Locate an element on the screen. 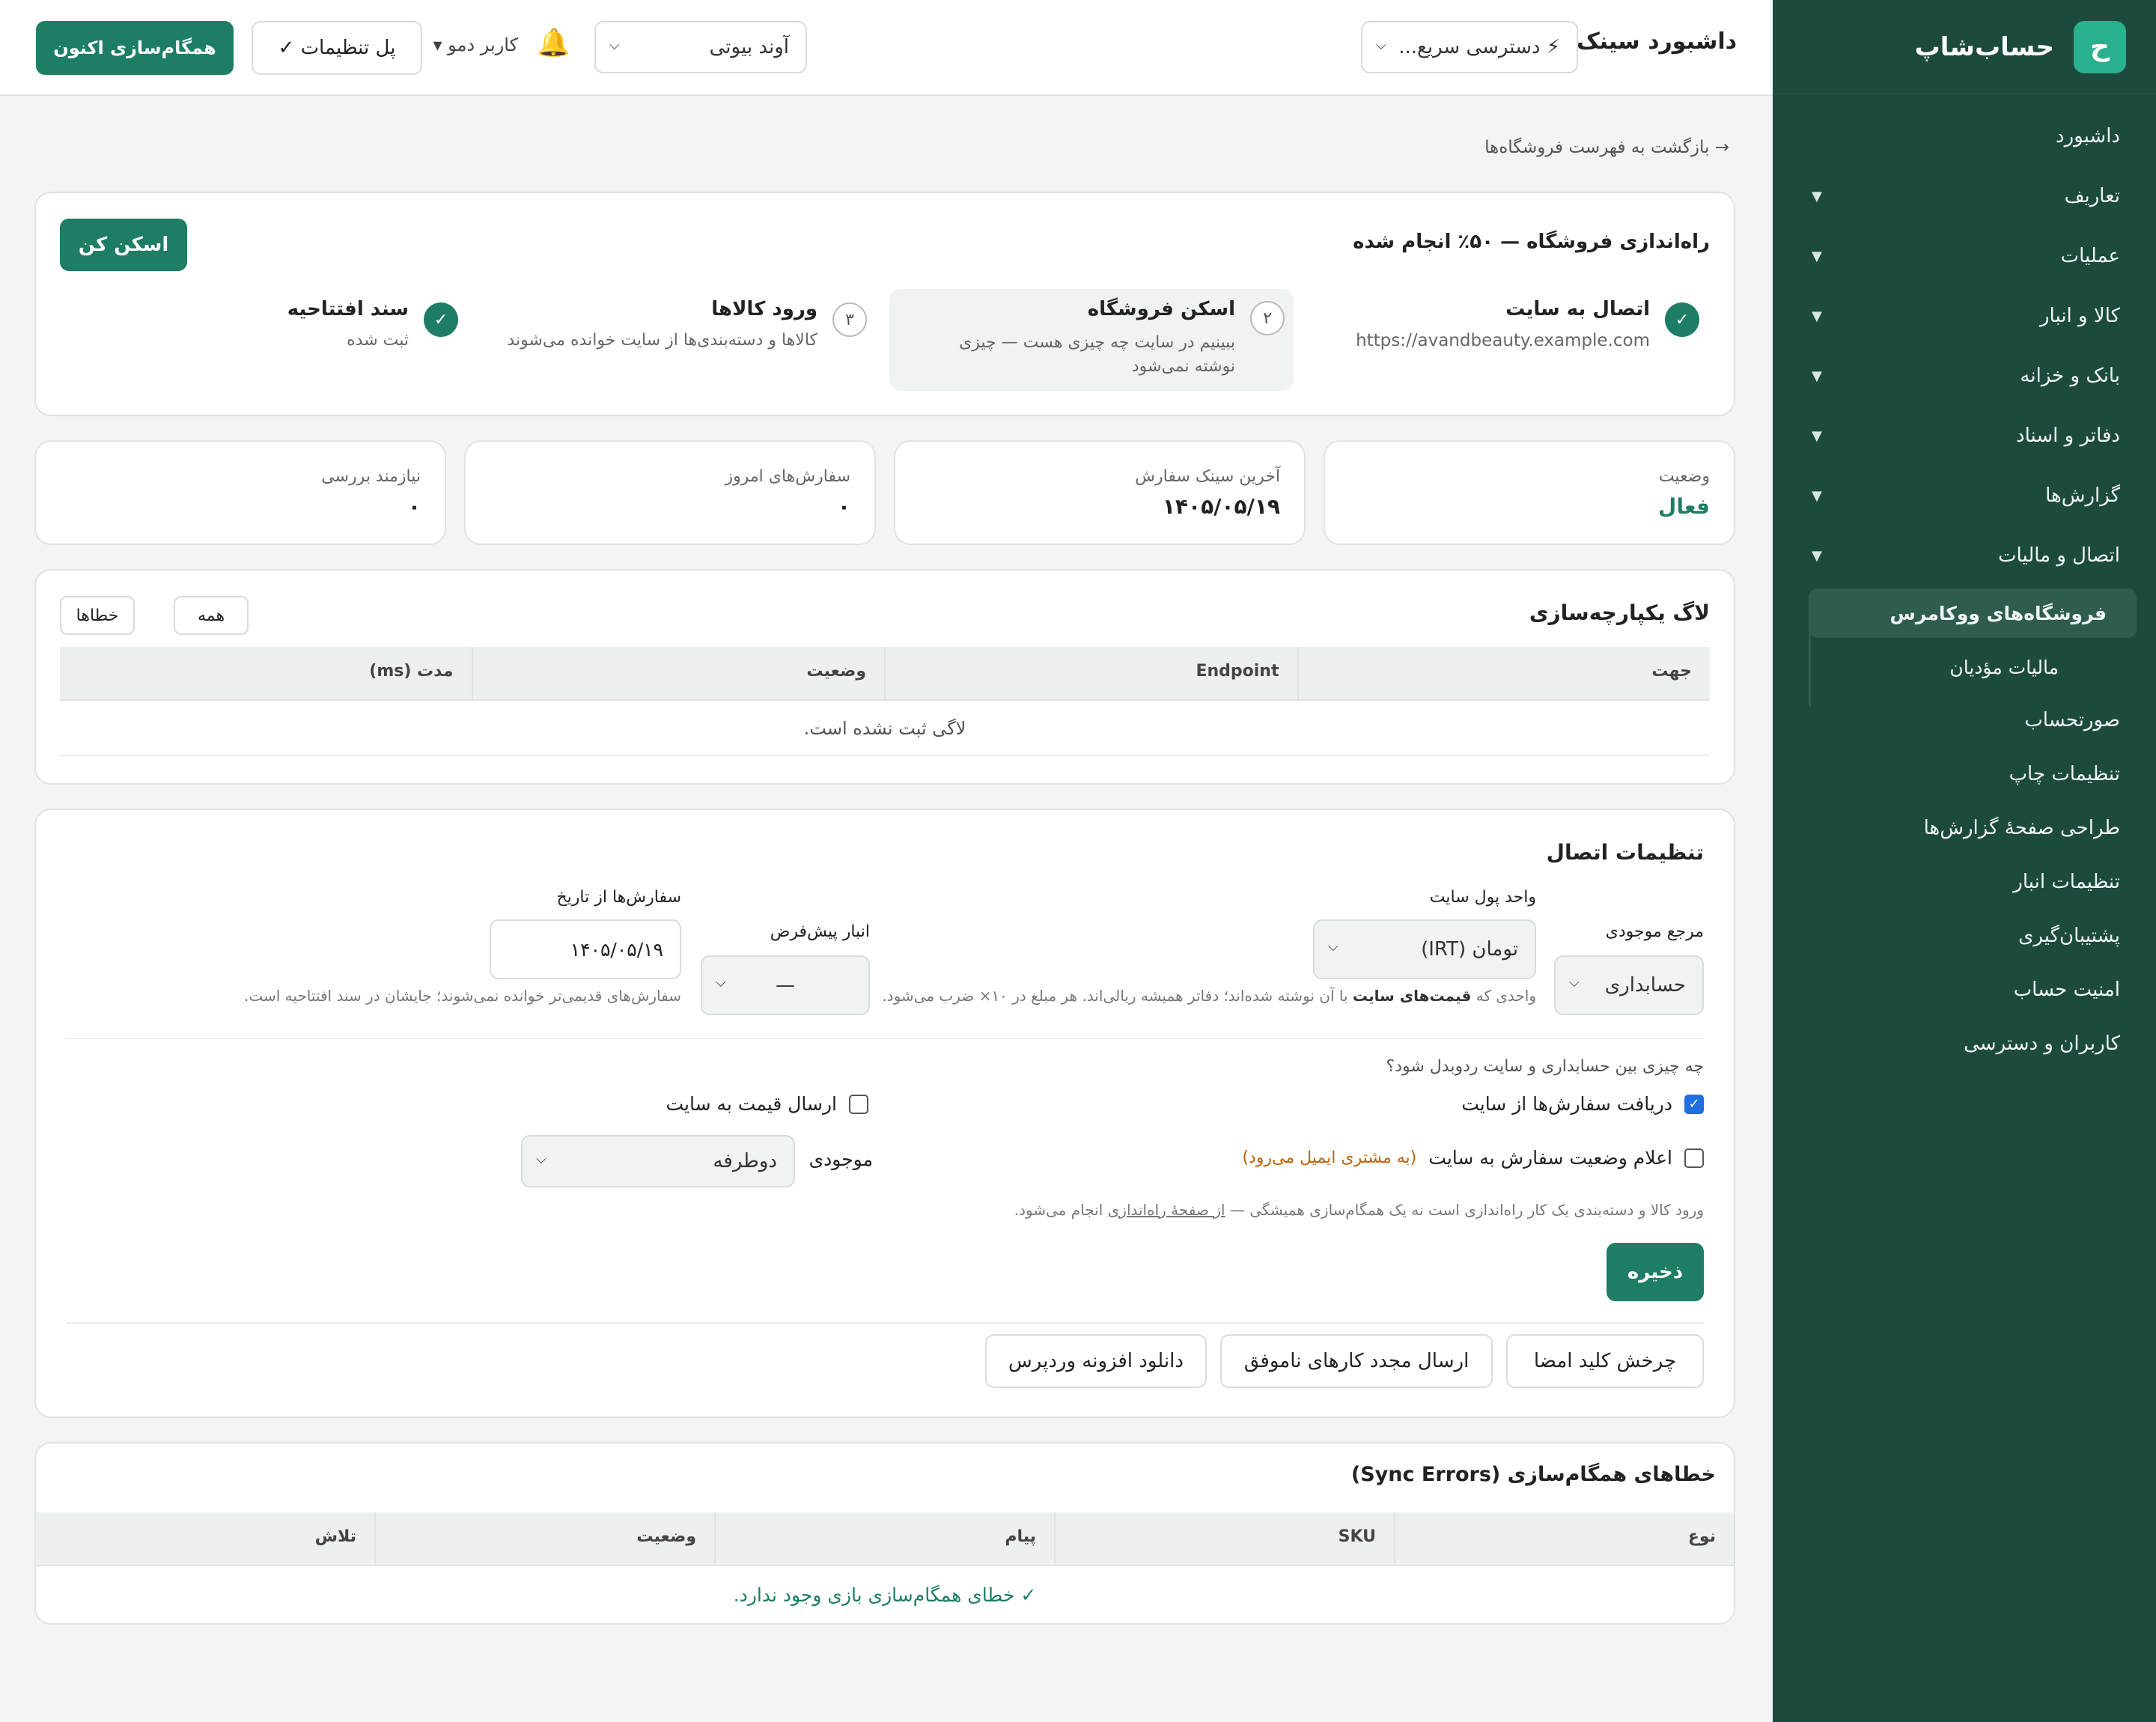 The width and height of the screenshot is (2156, 1722). sidebar-item-label: کاربران و دسترسی is located at coordinates (2042, 1043).